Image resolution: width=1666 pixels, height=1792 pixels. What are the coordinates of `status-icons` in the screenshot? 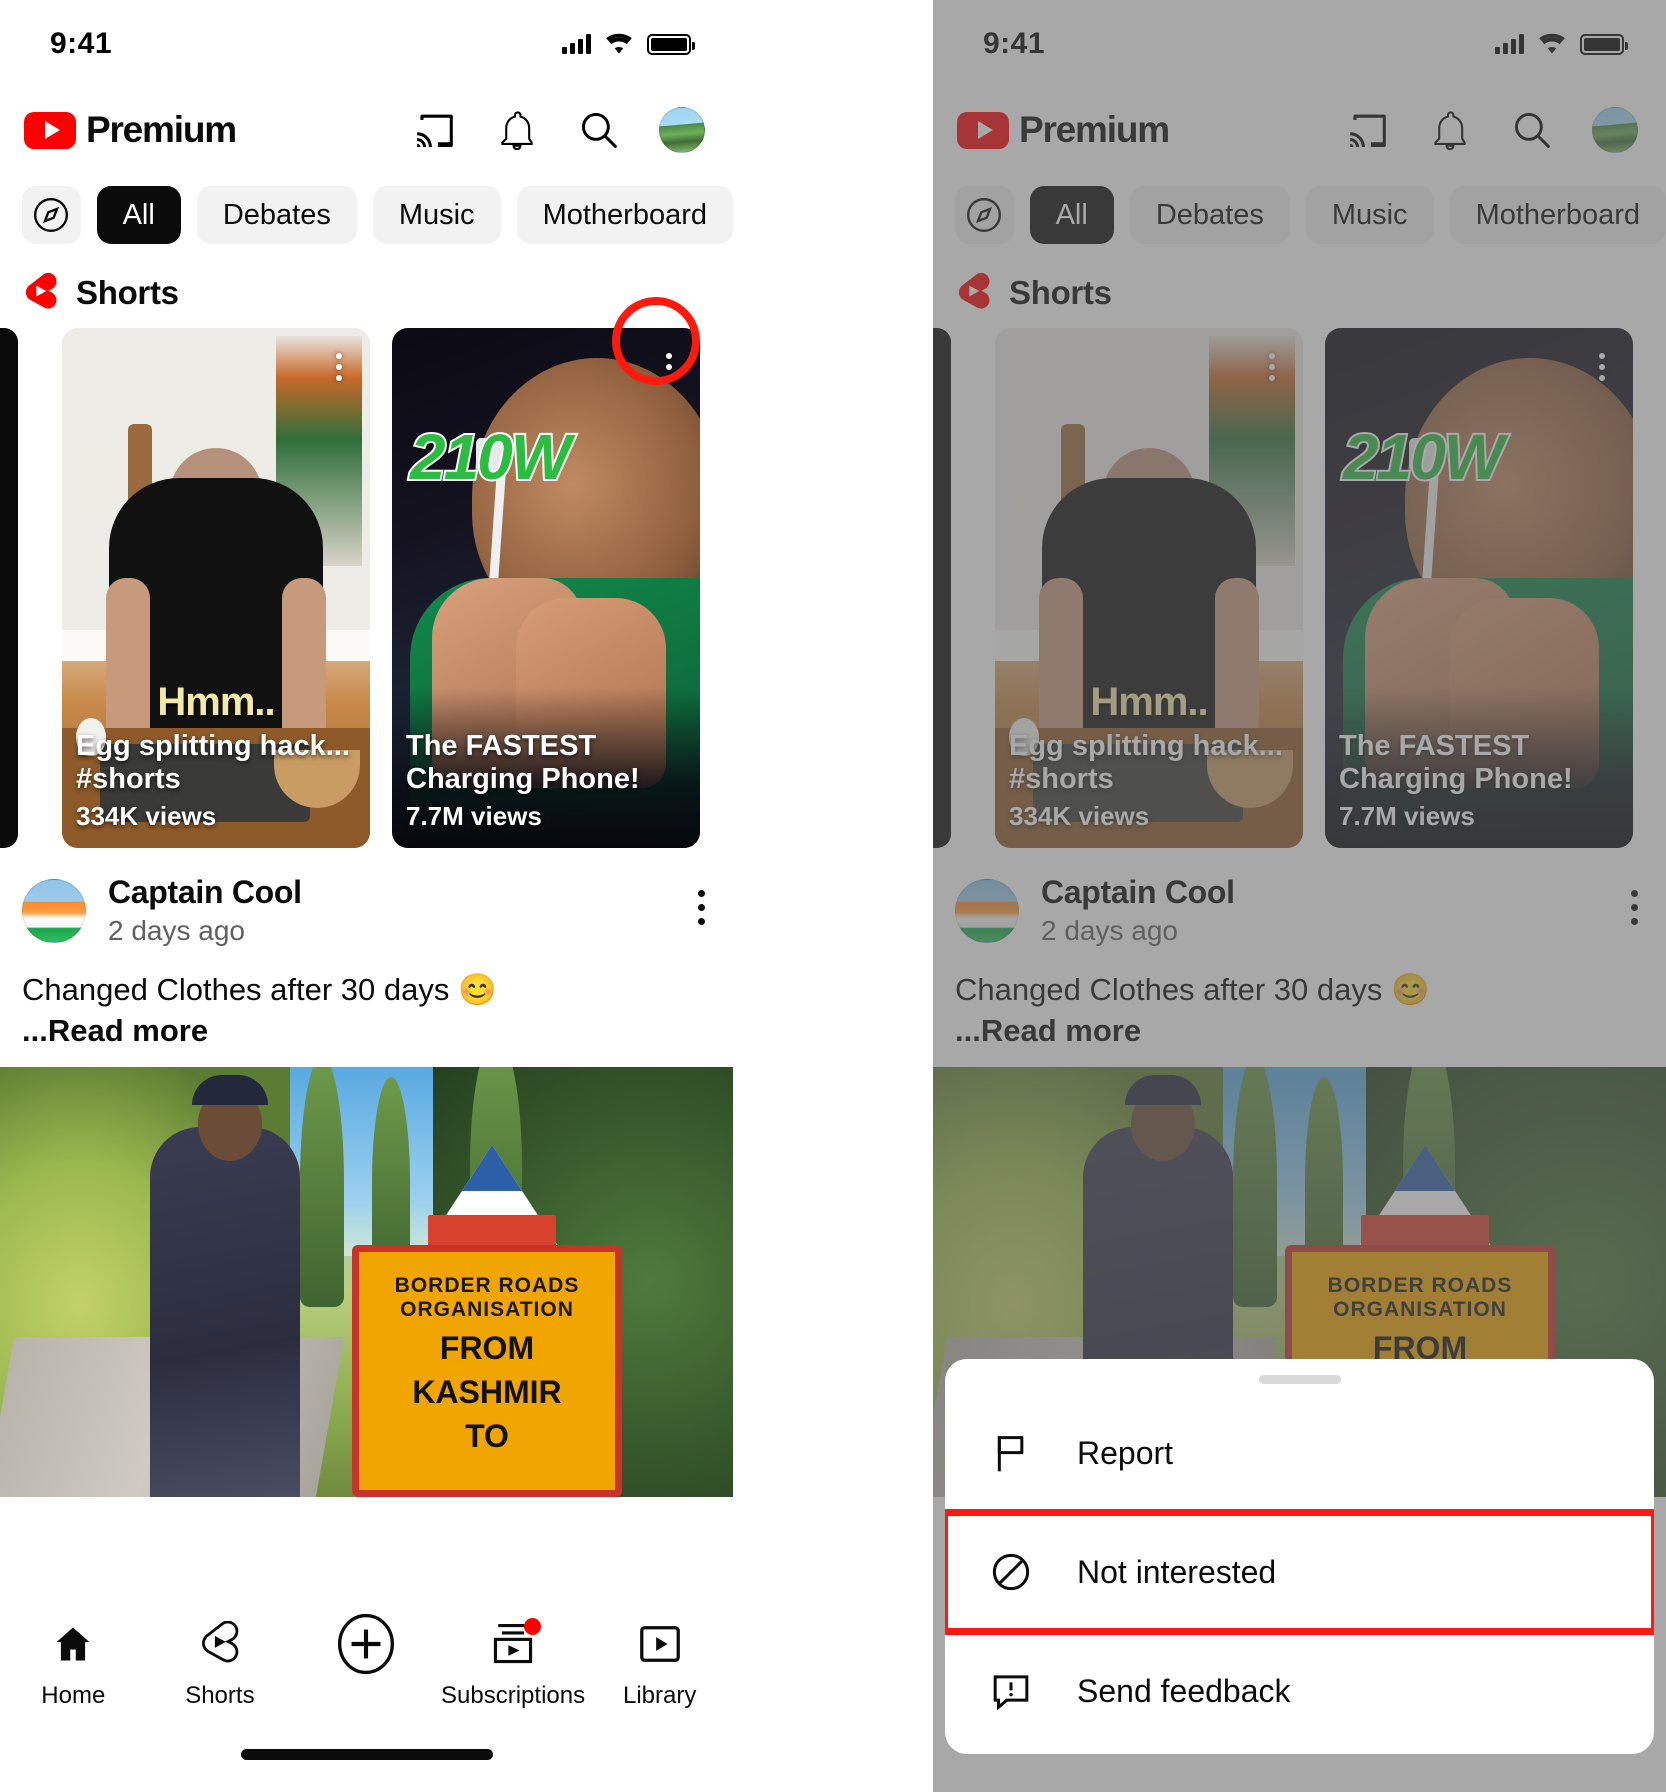 It's located at (628, 44).